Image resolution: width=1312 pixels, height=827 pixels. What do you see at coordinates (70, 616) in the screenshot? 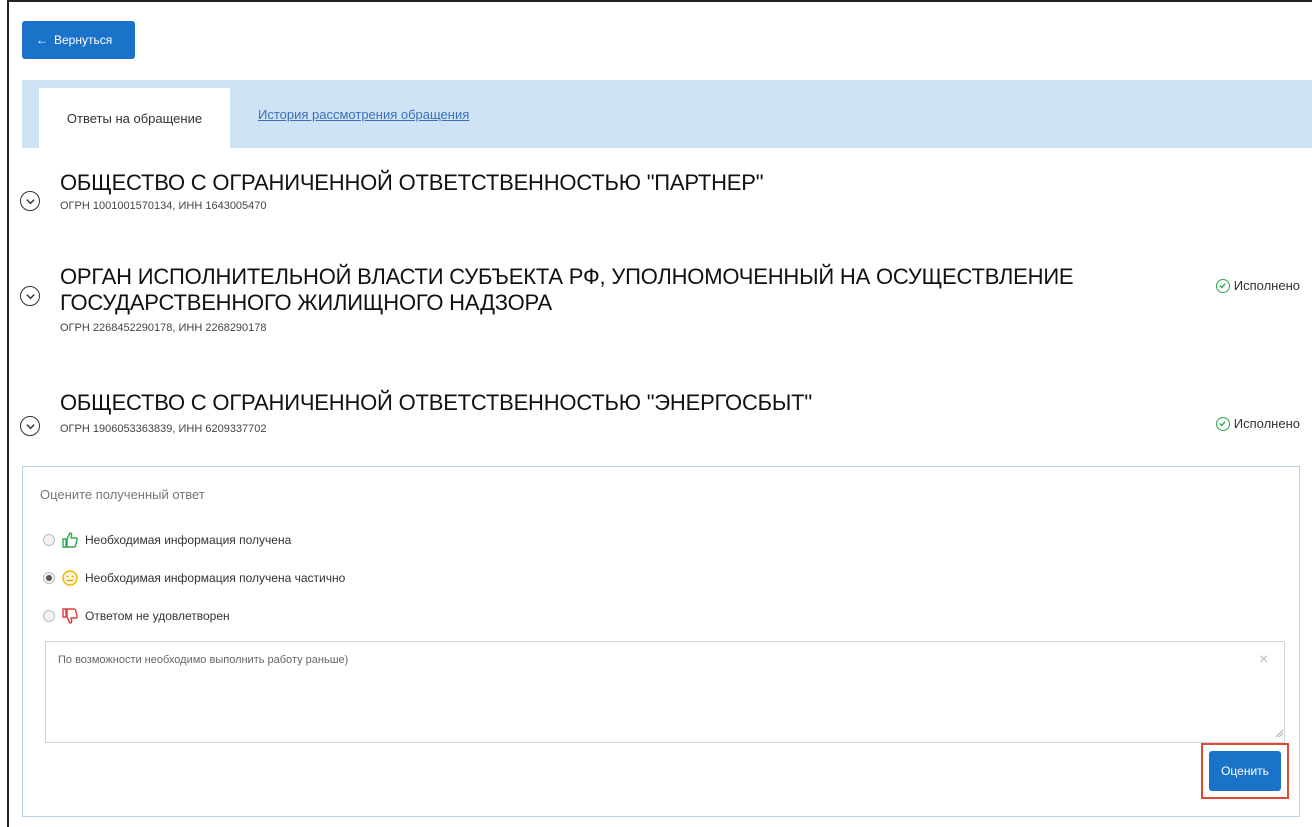
I see `thumbs-down-icon` at bounding box center [70, 616].